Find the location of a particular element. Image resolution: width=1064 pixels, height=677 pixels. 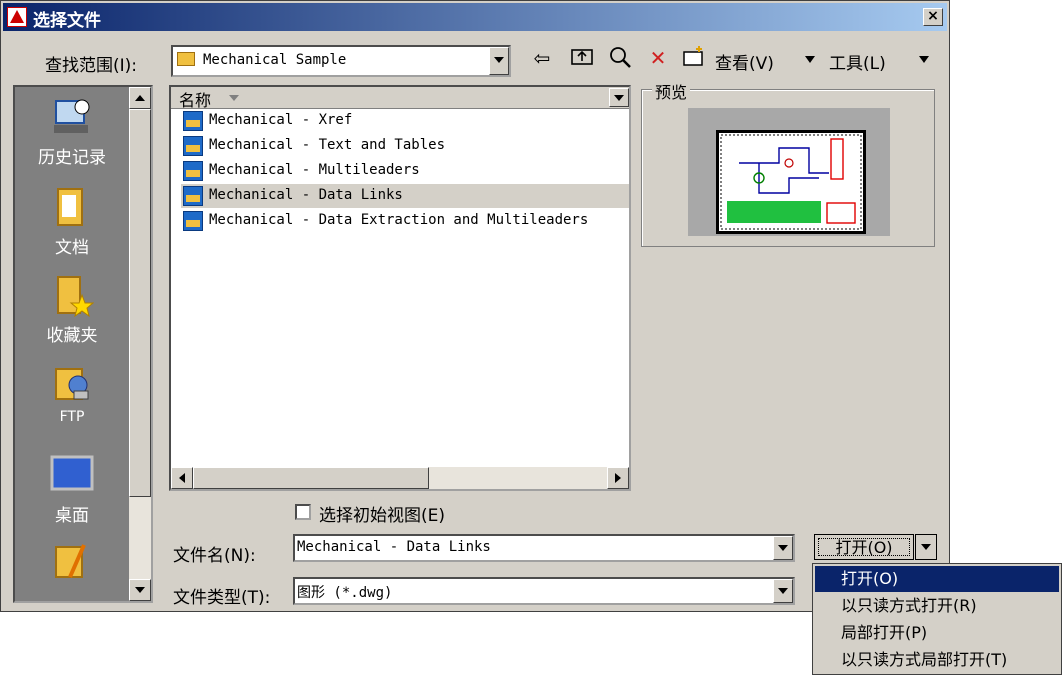

menu-item-open-readonly: 以只读方式打开(R) is located at coordinates (937, 606).